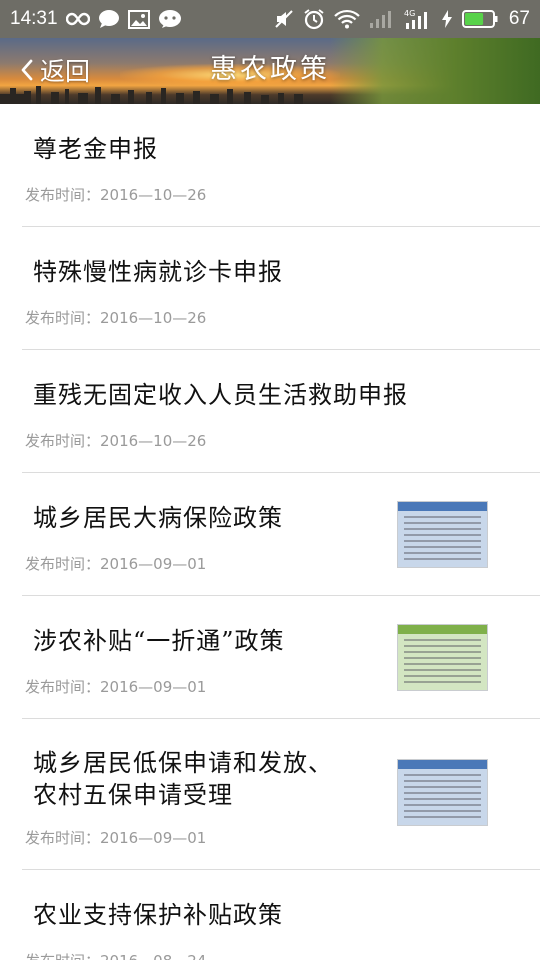 The image size is (540, 960). I want to click on item-title: 城乡居民低保申请和发放、 农村五保申请受理, so click(201, 779).